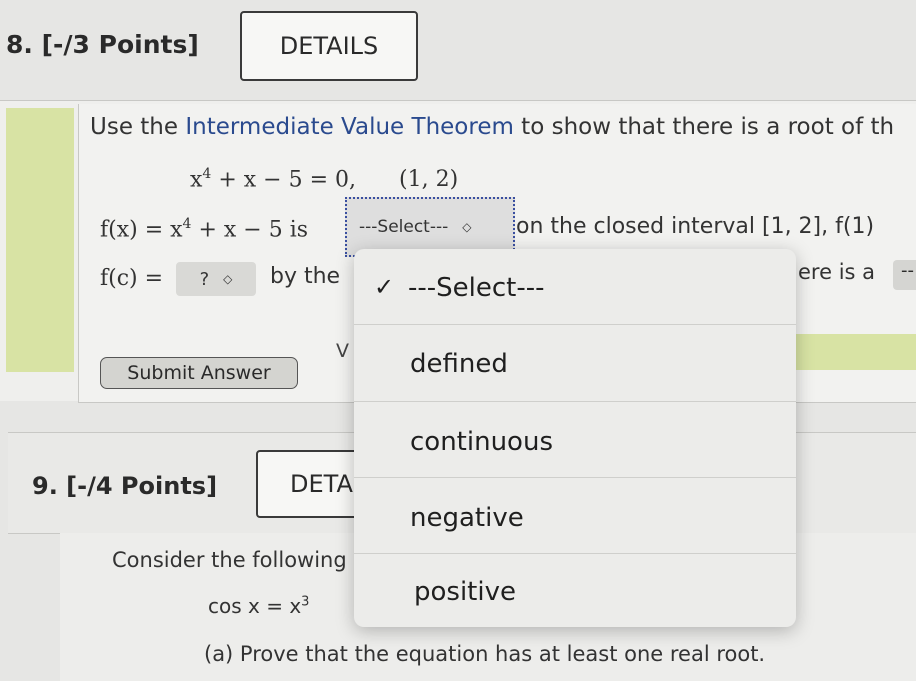 This screenshot has width=916, height=681. I want to click on select-fc: ? ◇, so click(216, 279).